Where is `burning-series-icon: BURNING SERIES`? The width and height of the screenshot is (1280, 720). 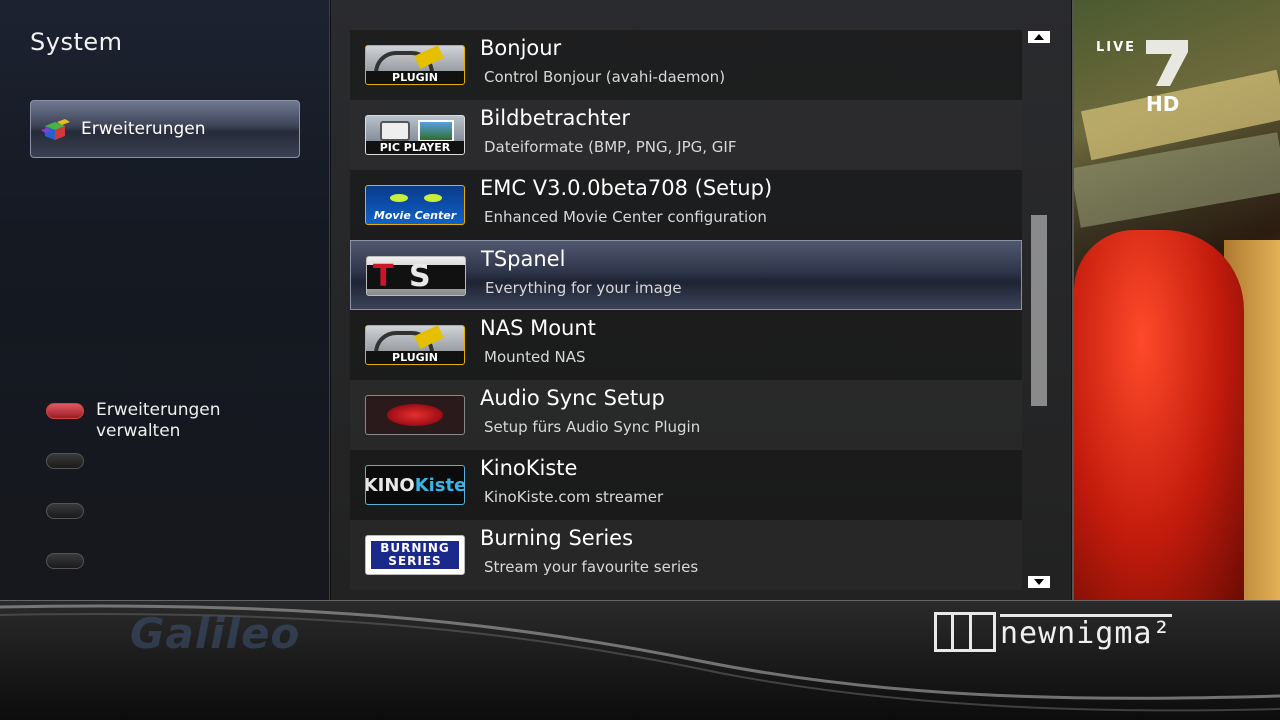
burning-series-icon: BURNING SERIES is located at coordinates (415, 555).